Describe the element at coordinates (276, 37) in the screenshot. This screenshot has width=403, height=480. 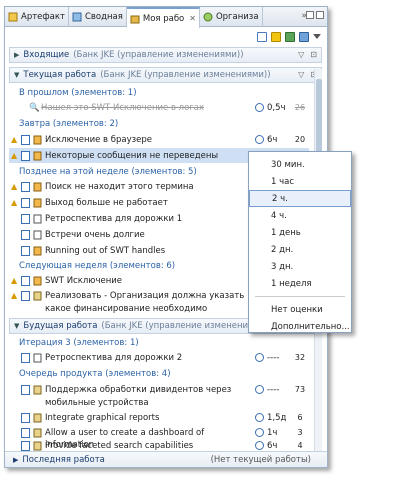
I see `refresh-icon` at that location.